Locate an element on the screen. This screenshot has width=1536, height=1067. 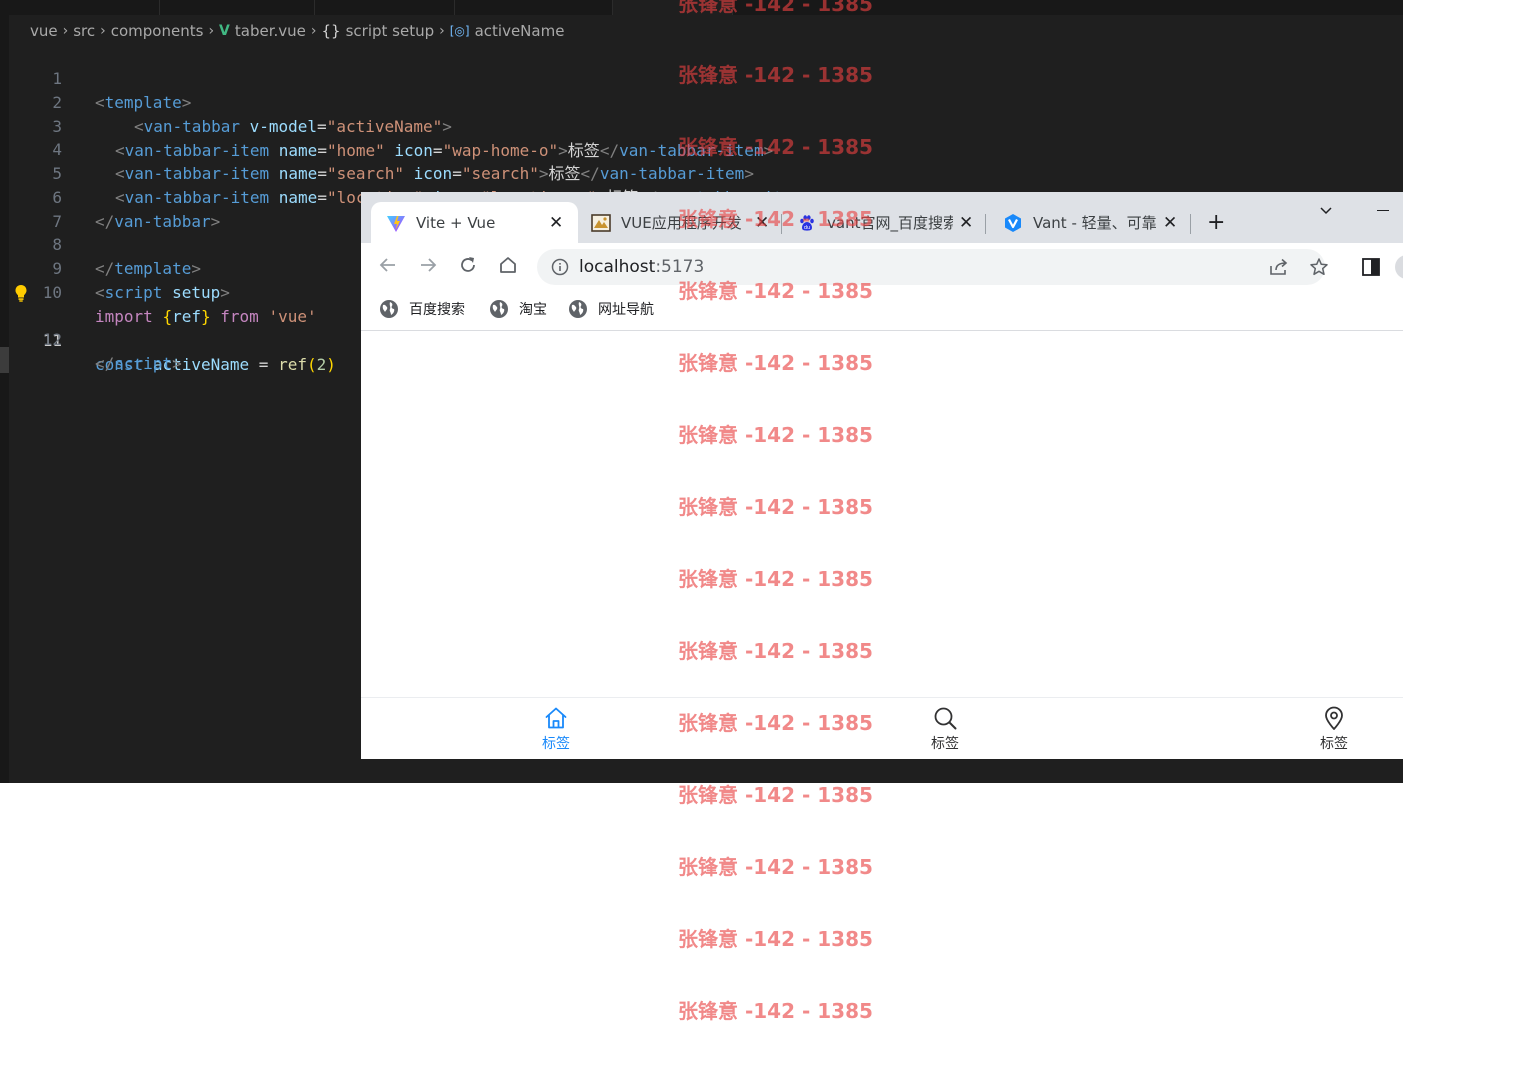
vue-file-icon: V is located at coordinates (224, 31).